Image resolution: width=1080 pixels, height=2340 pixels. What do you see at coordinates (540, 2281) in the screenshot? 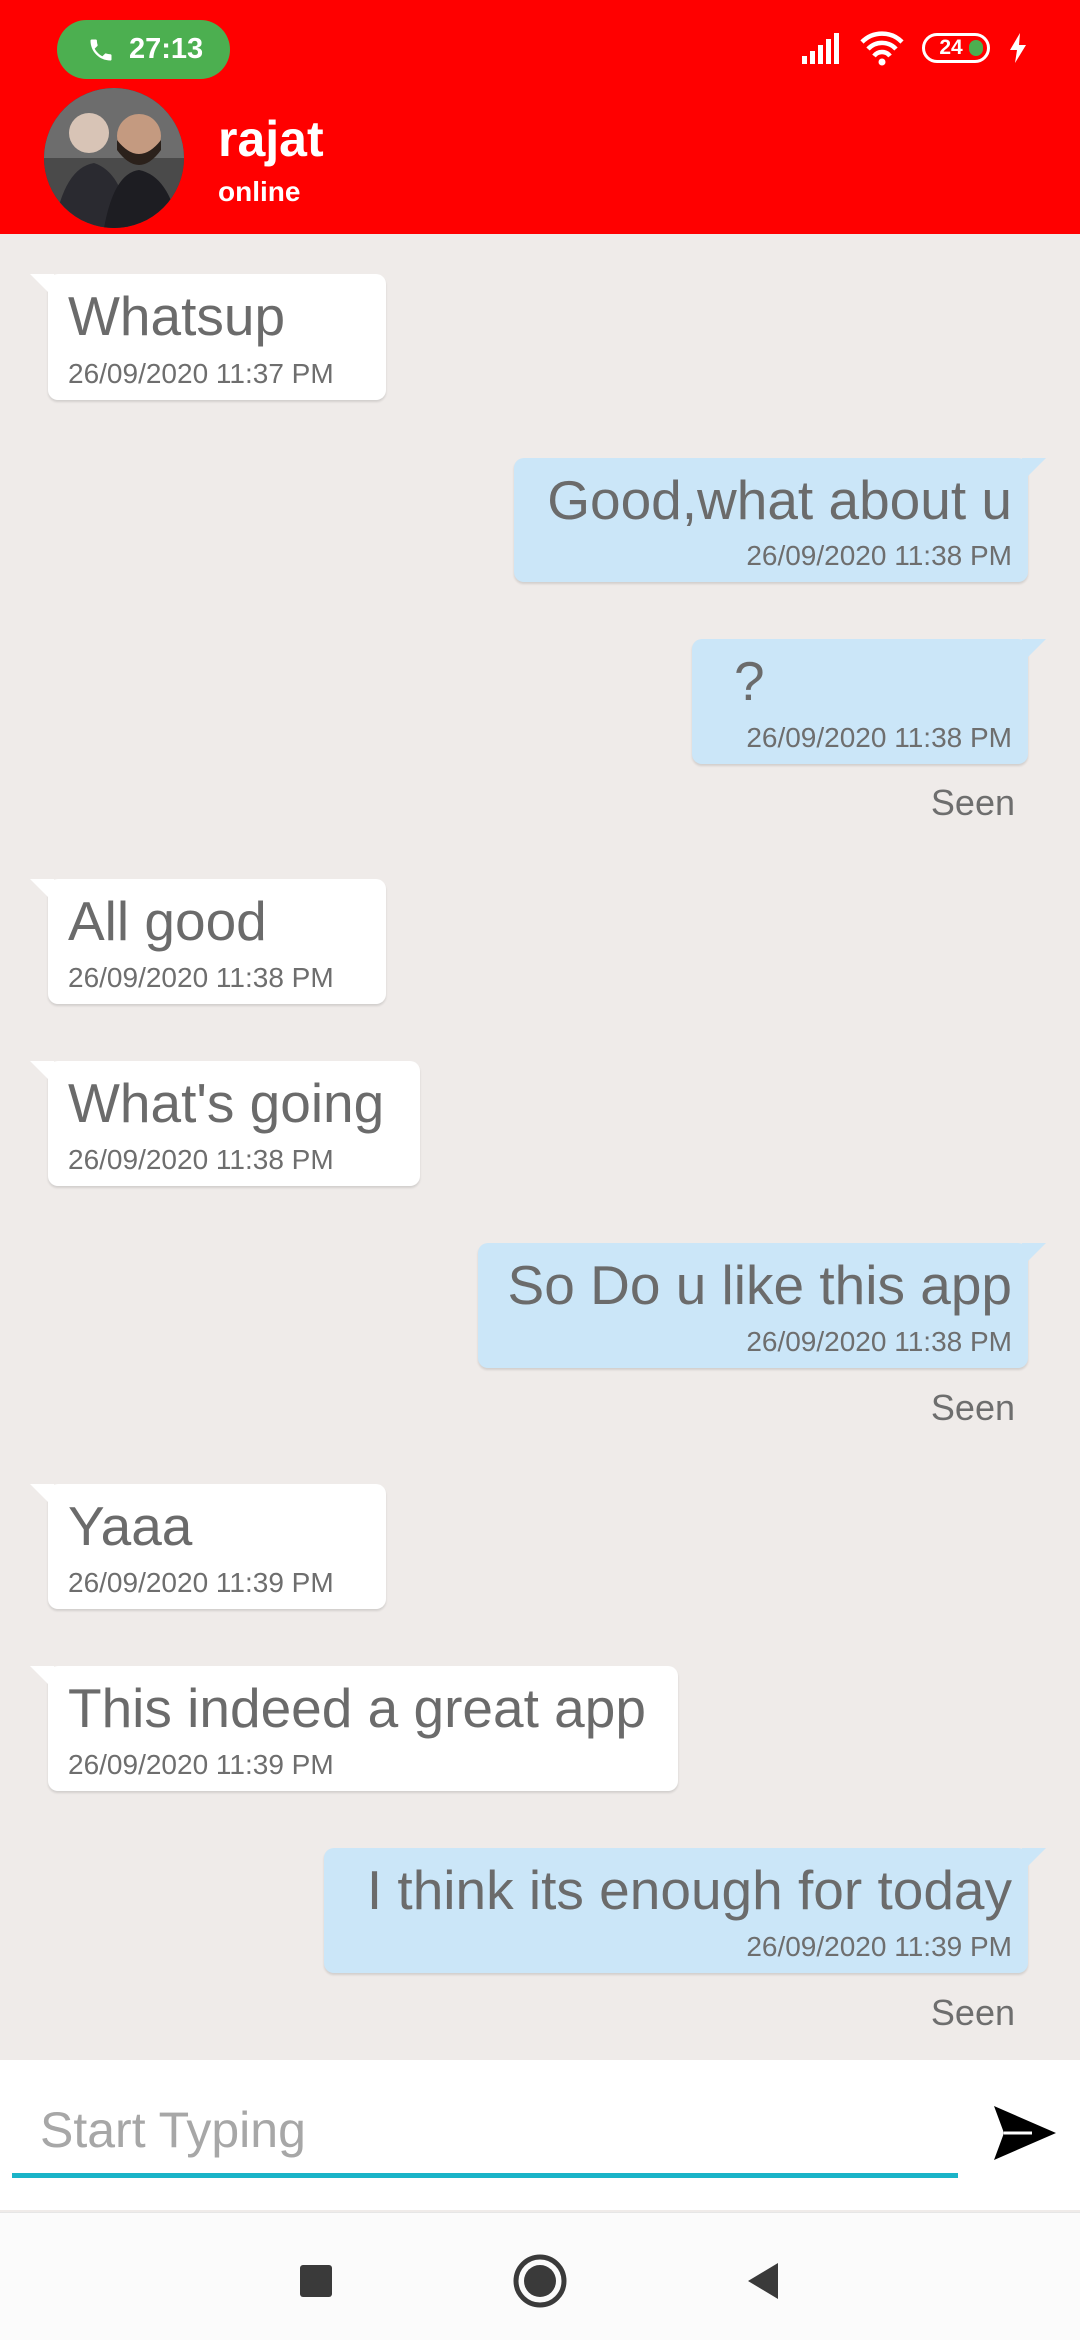
I see `circle-nav-icon` at bounding box center [540, 2281].